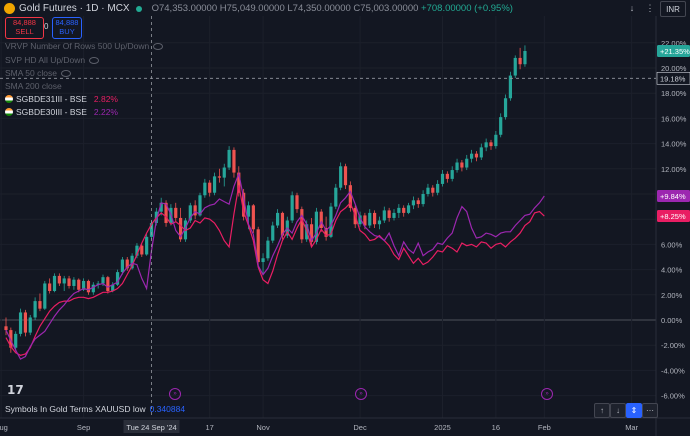 The height and width of the screenshot is (436, 690). Describe the element at coordinates (674, 118) in the screenshot. I see `y-tick-label: 16.00%` at that location.